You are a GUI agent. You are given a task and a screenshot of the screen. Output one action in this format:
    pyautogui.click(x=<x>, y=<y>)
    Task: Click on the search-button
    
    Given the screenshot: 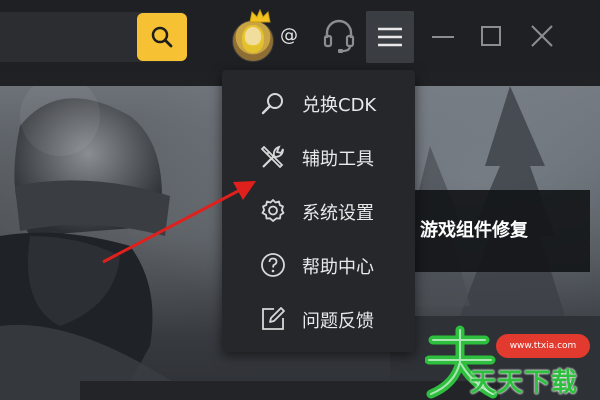 What is the action you would take?
    pyautogui.click(x=162, y=37)
    